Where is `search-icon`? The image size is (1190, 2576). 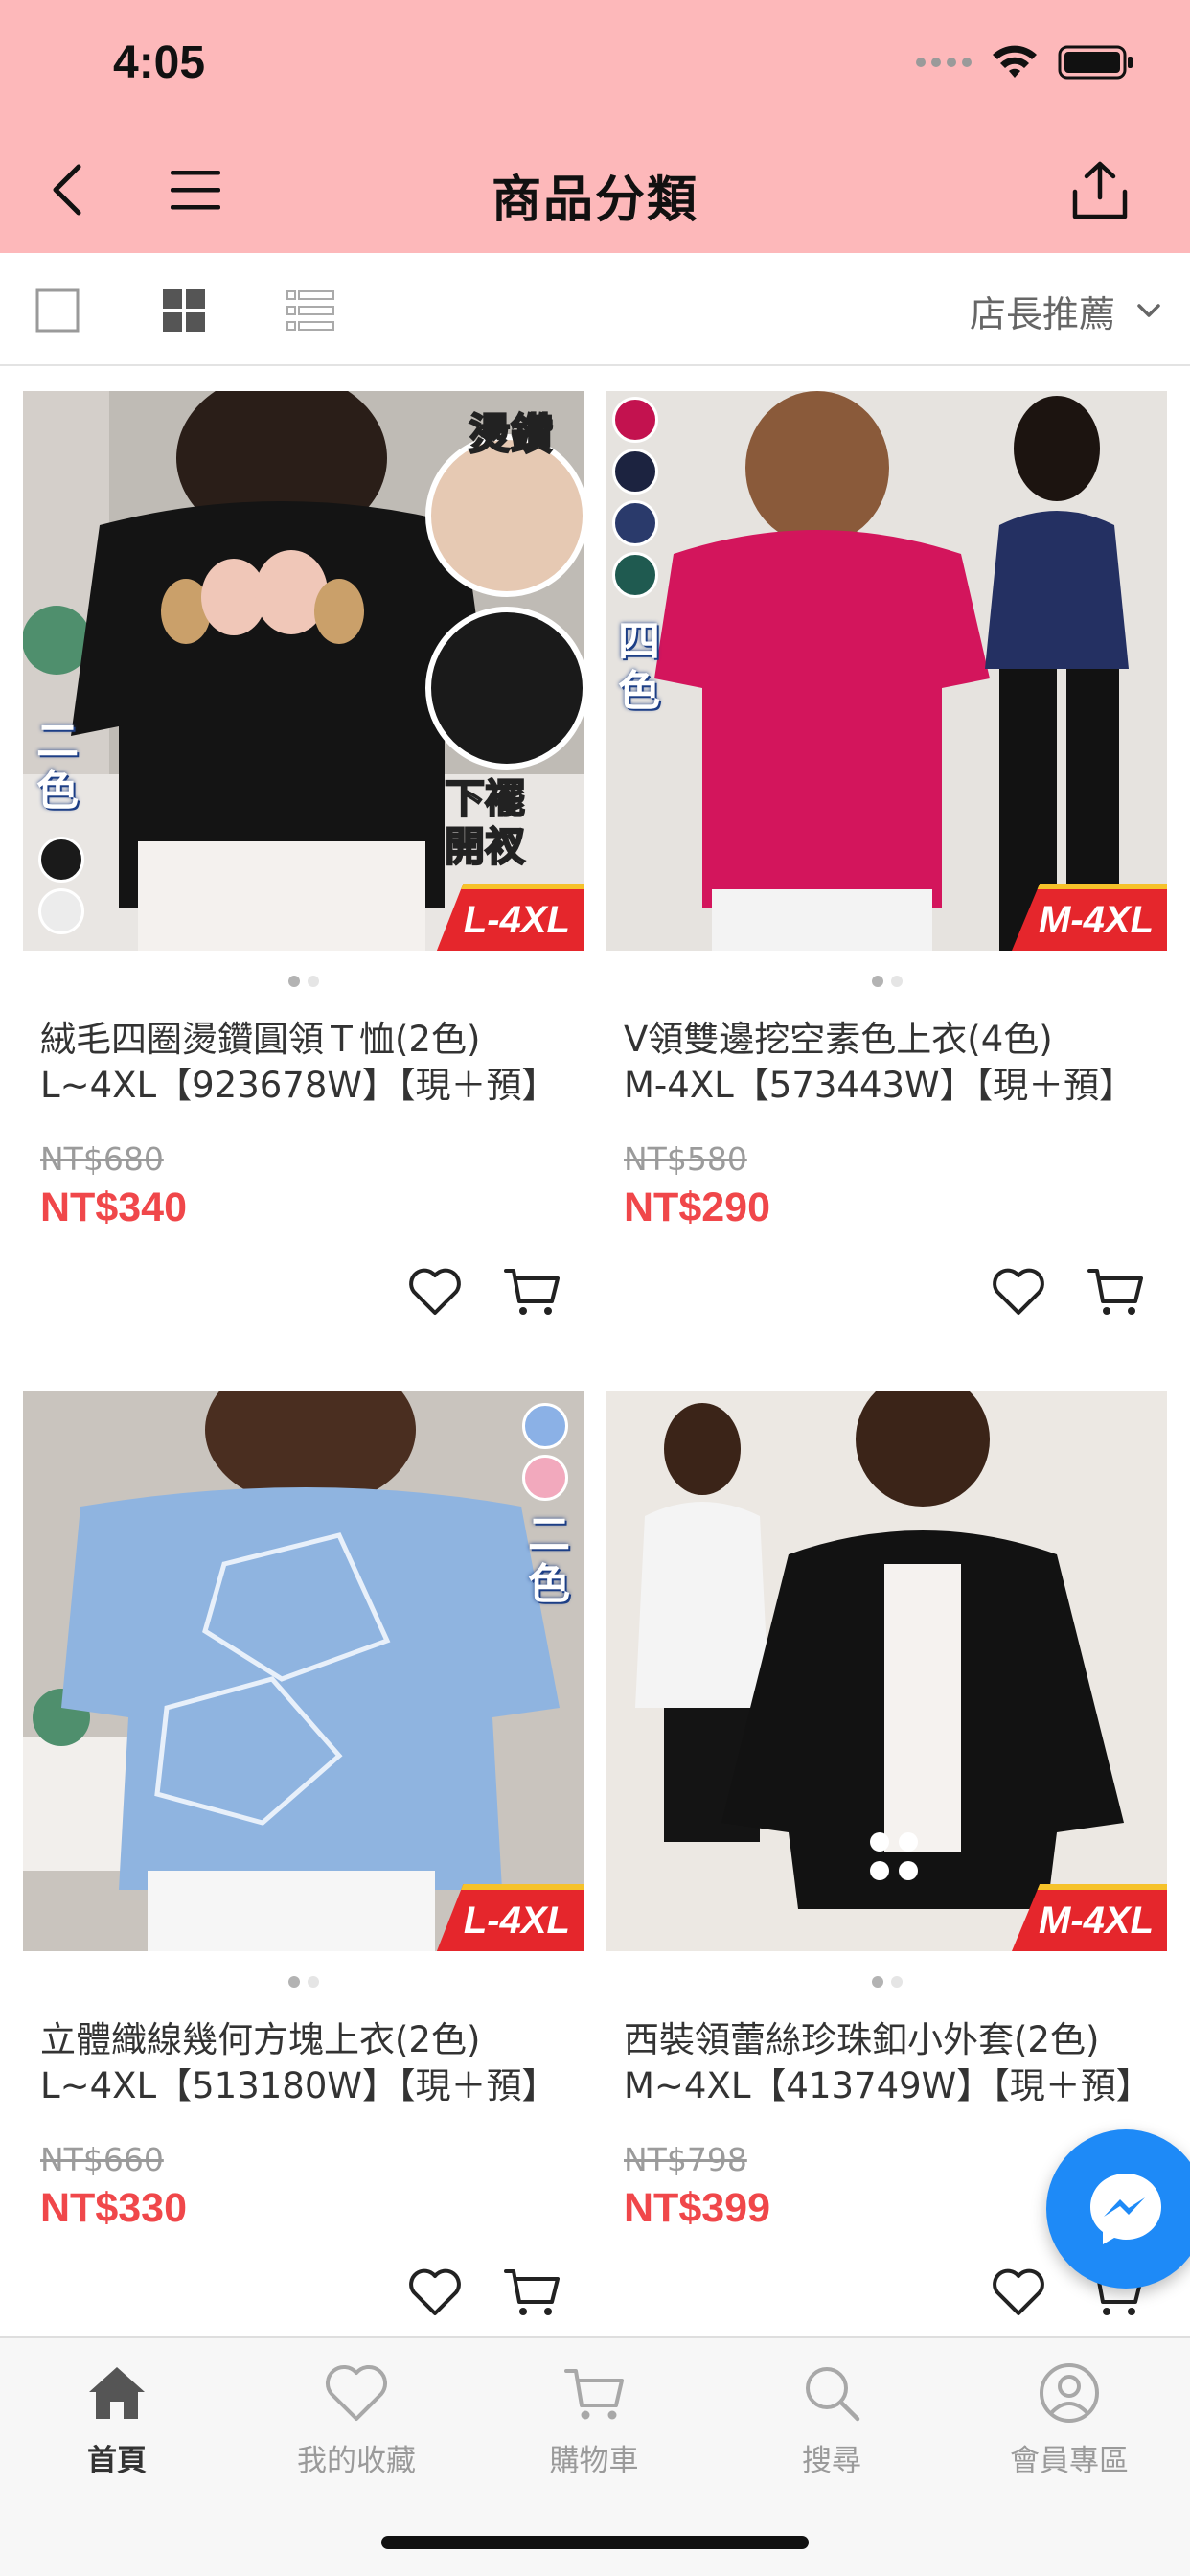
search-icon is located at coordinates (833, 2394).